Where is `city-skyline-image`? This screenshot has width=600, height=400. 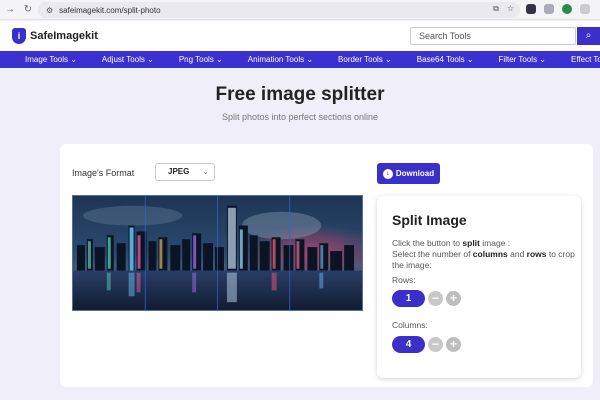
city-skyline-image is located at coordinates (217, 253).